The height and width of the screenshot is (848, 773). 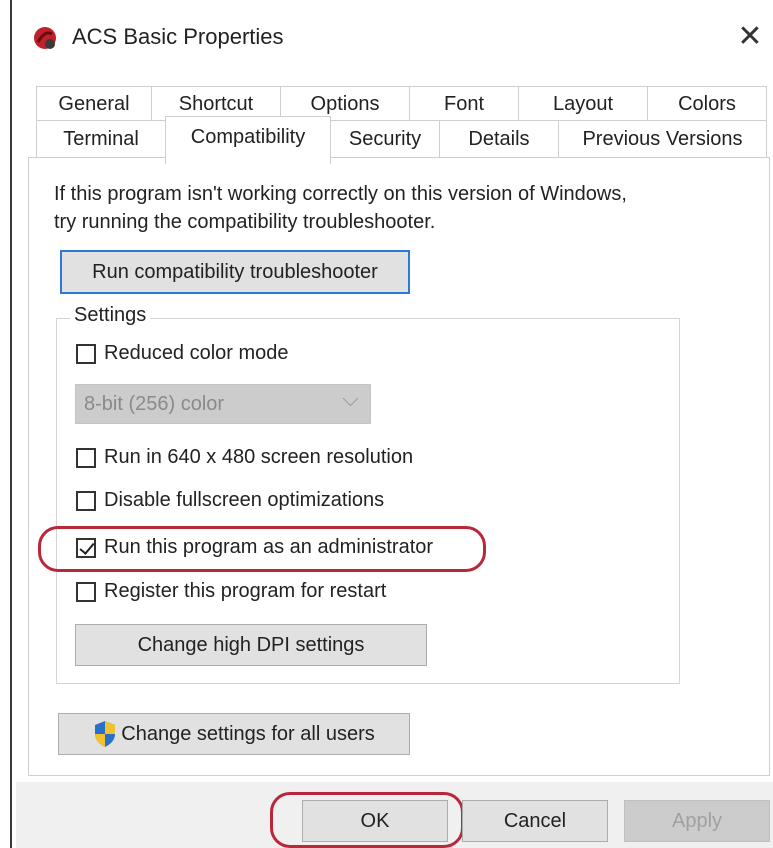 I want to click on disable-fullscreen-checkbox, so click(x=86, y=500).